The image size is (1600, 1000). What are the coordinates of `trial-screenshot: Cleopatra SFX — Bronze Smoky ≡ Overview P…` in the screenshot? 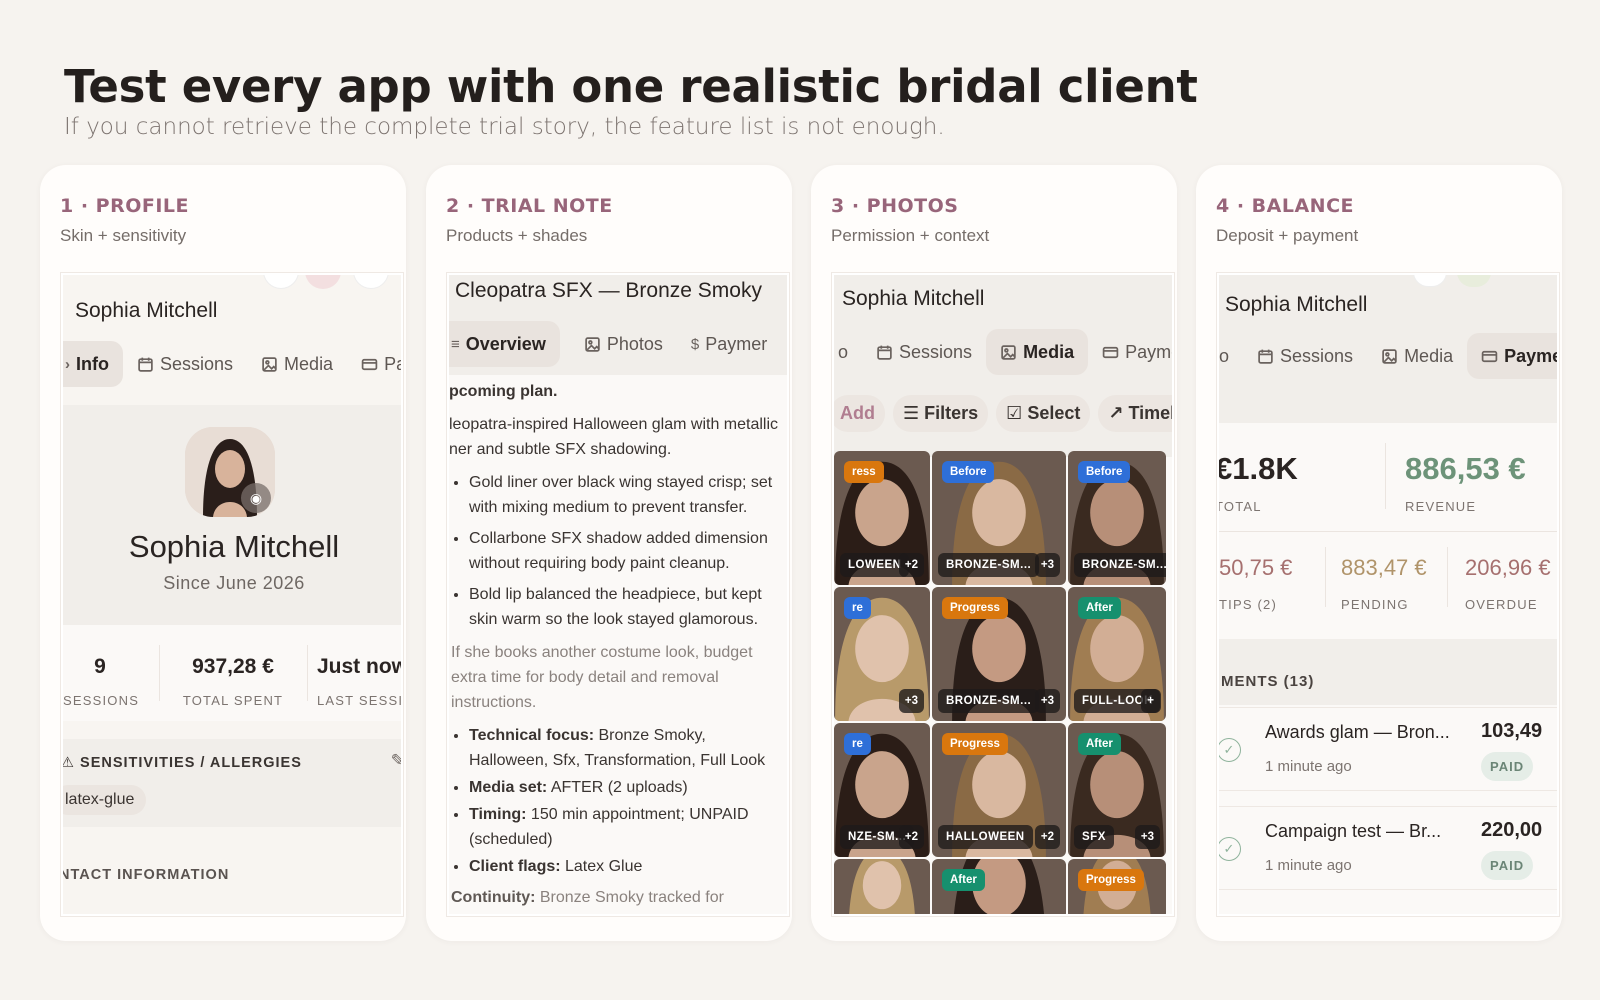 It's located at (618, 594).